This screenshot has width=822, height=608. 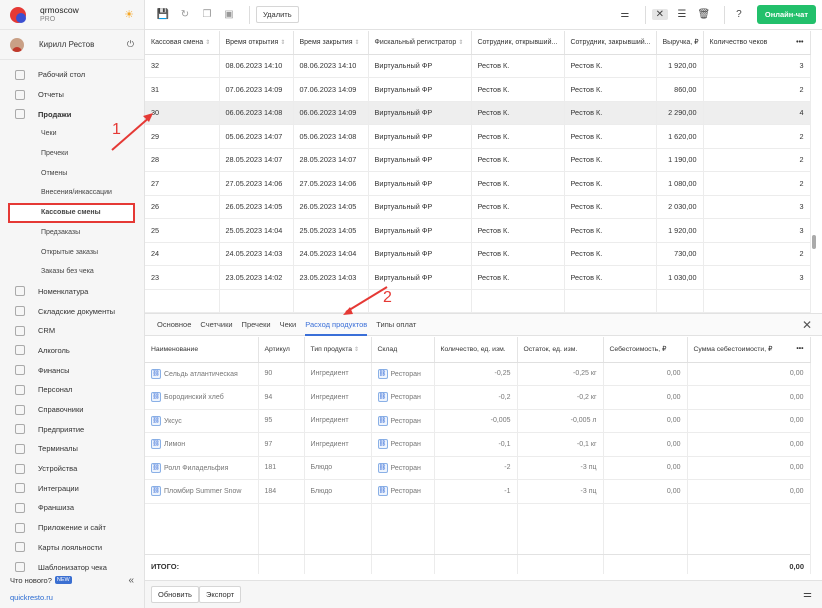 I want to click on collapse-sidebar-icon: «, so click(x=131, y=580).